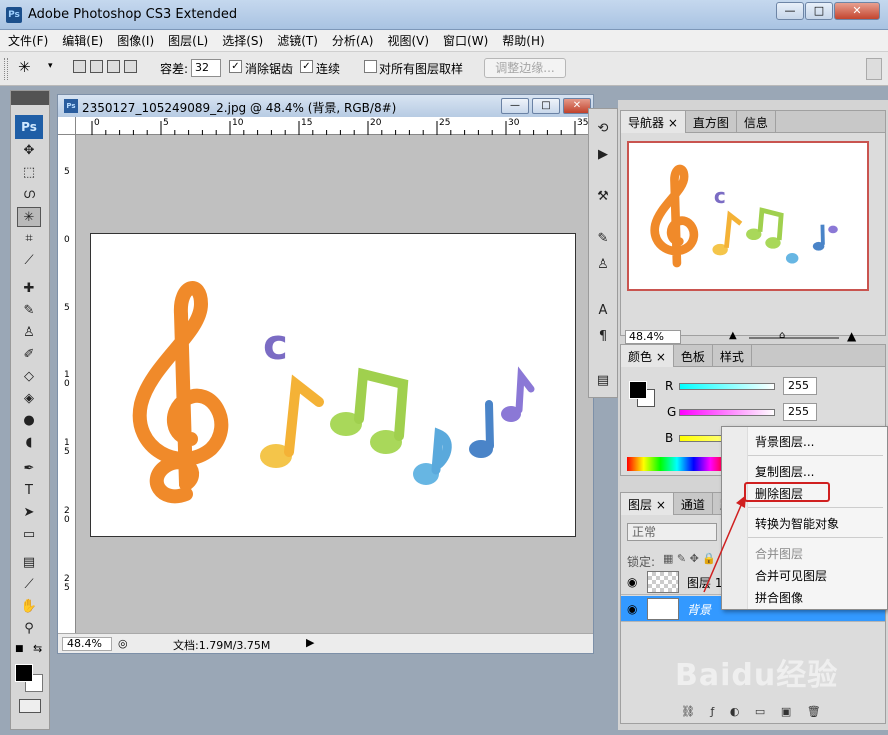  What do you see at coordinates (515, 106) in the screenshot?
I see `doc-minimize-button: —` at bounding box center [515, 106].